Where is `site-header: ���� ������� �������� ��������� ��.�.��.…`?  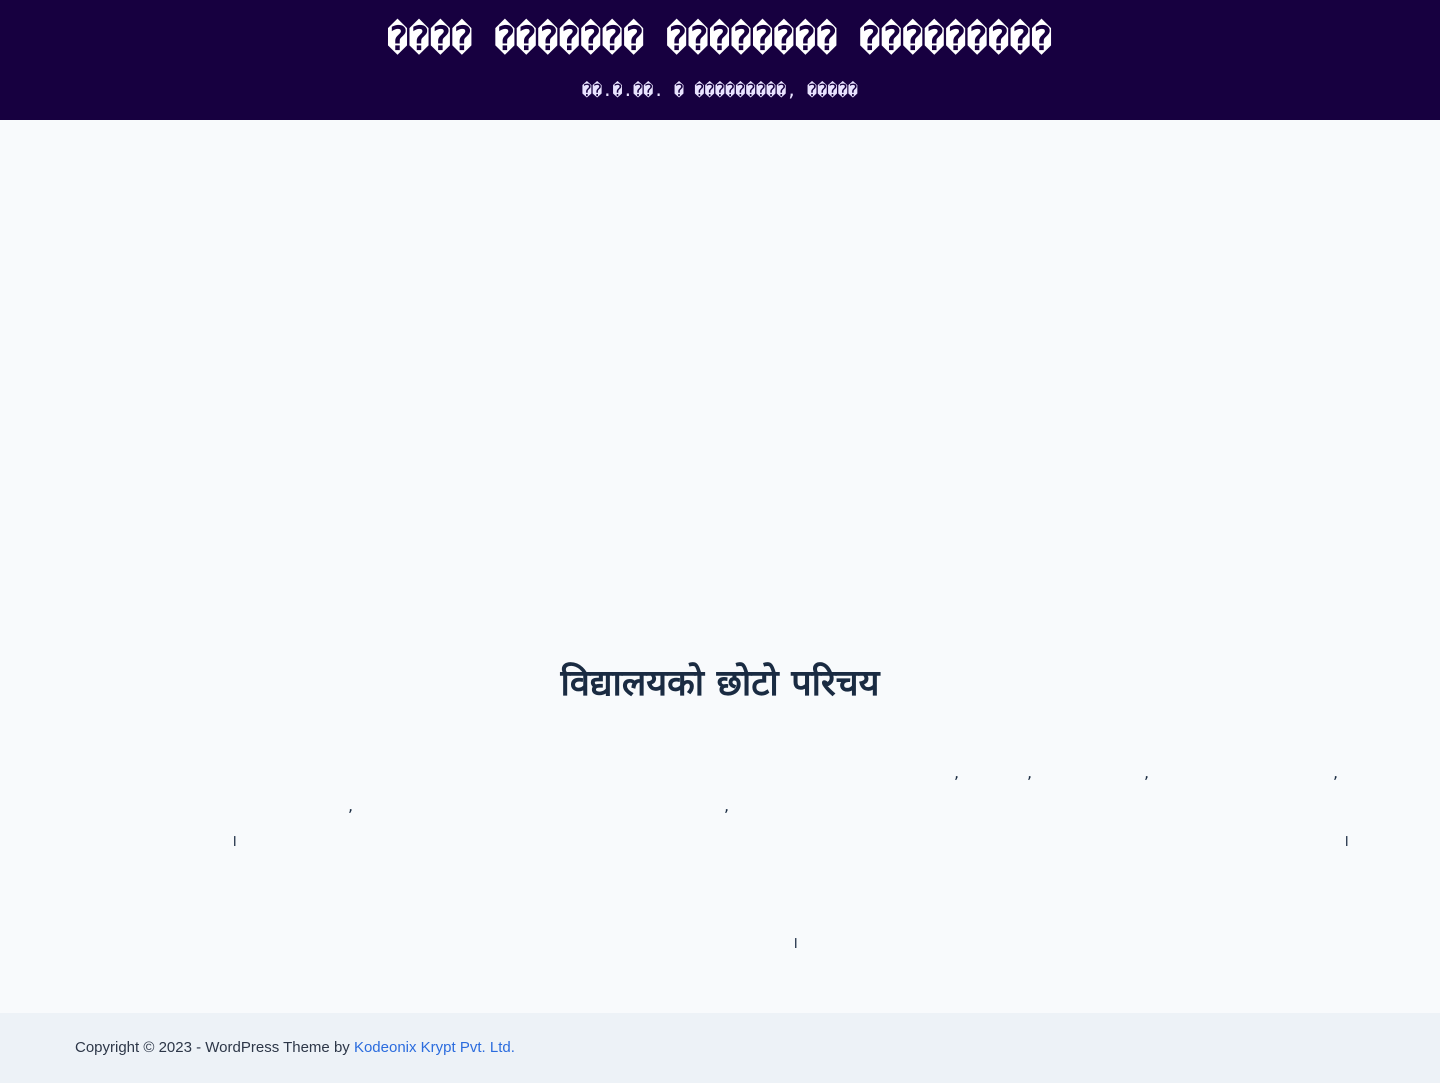
site-header: ���� ������� �������� ��������� ��.�.��.… is located at coordinates (720, 60).